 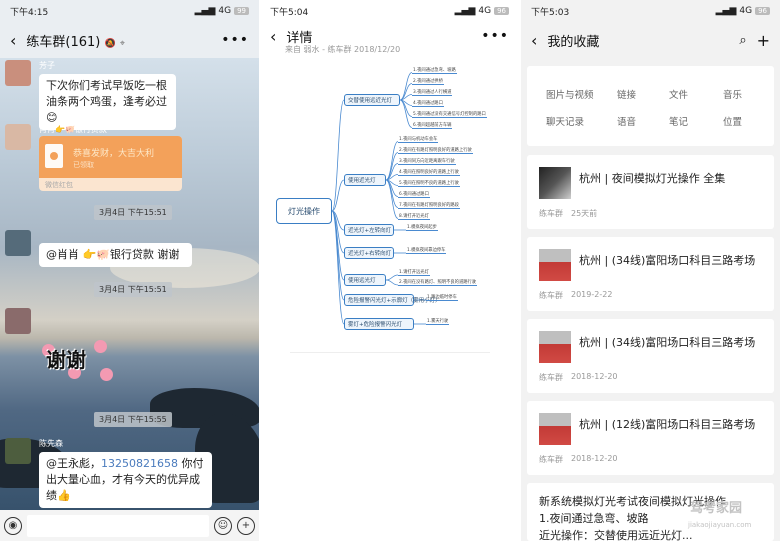 I want to click on mindmap-leaf: 3.夜间通过人行横道, so click(x=432, y=92).